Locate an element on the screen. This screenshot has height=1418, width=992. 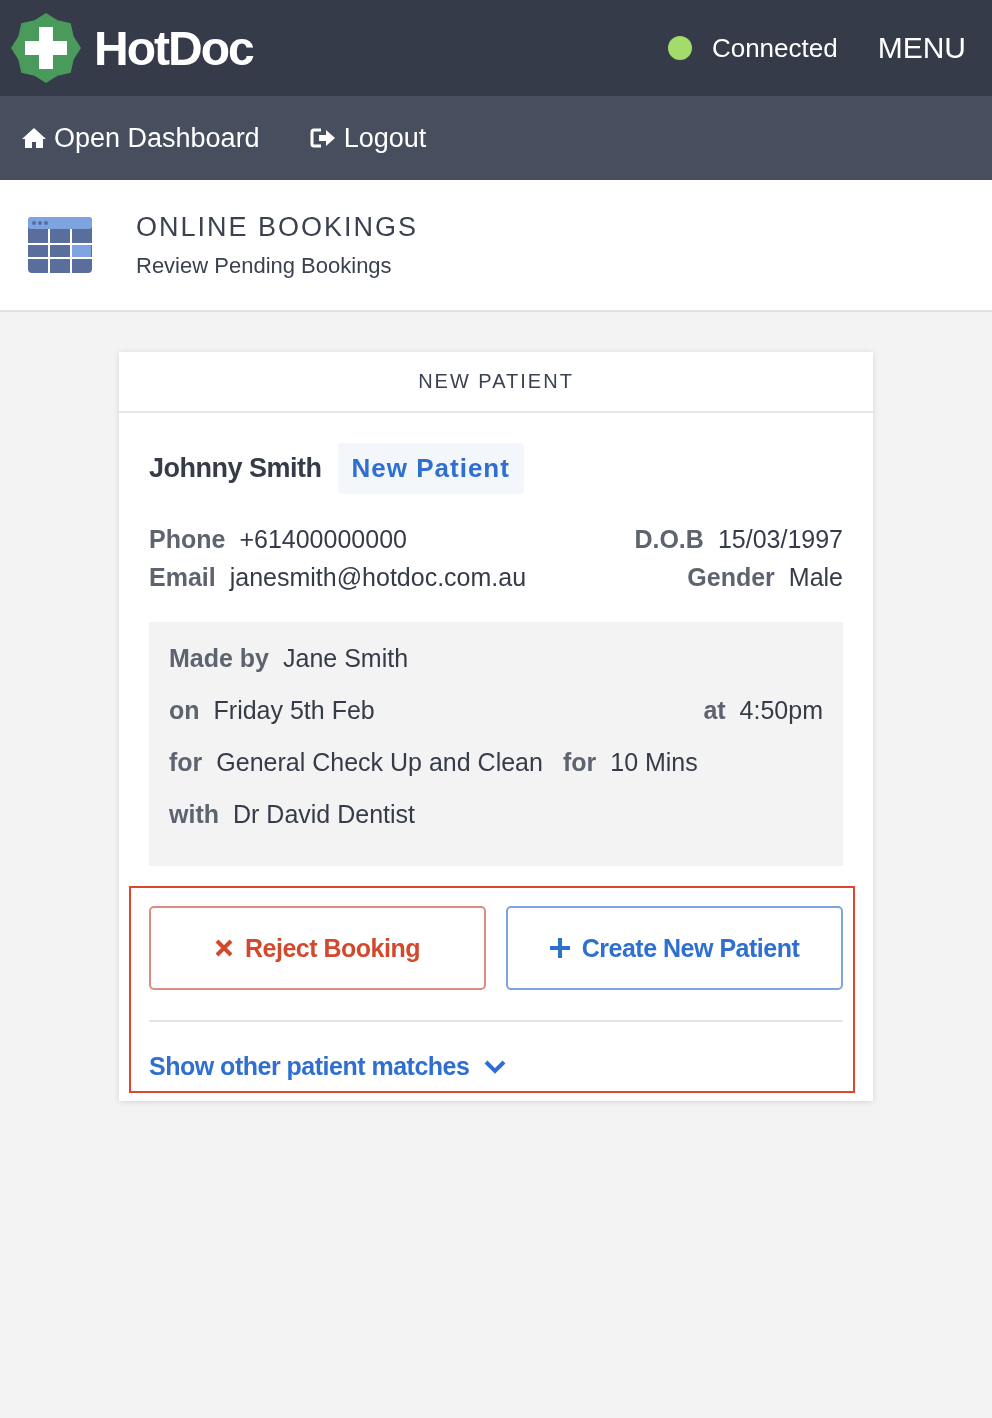
booking-value: 10 Mins is located at coordinates (654, 763).